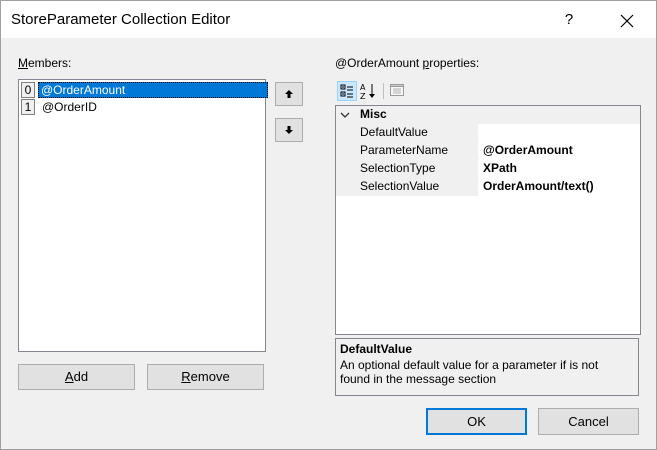 The image size is (657, 450). Describe the element at coordinates (328, 19) in the screenshot. I see `title-bar: StoreParameter Collection Editor ?` at that location.